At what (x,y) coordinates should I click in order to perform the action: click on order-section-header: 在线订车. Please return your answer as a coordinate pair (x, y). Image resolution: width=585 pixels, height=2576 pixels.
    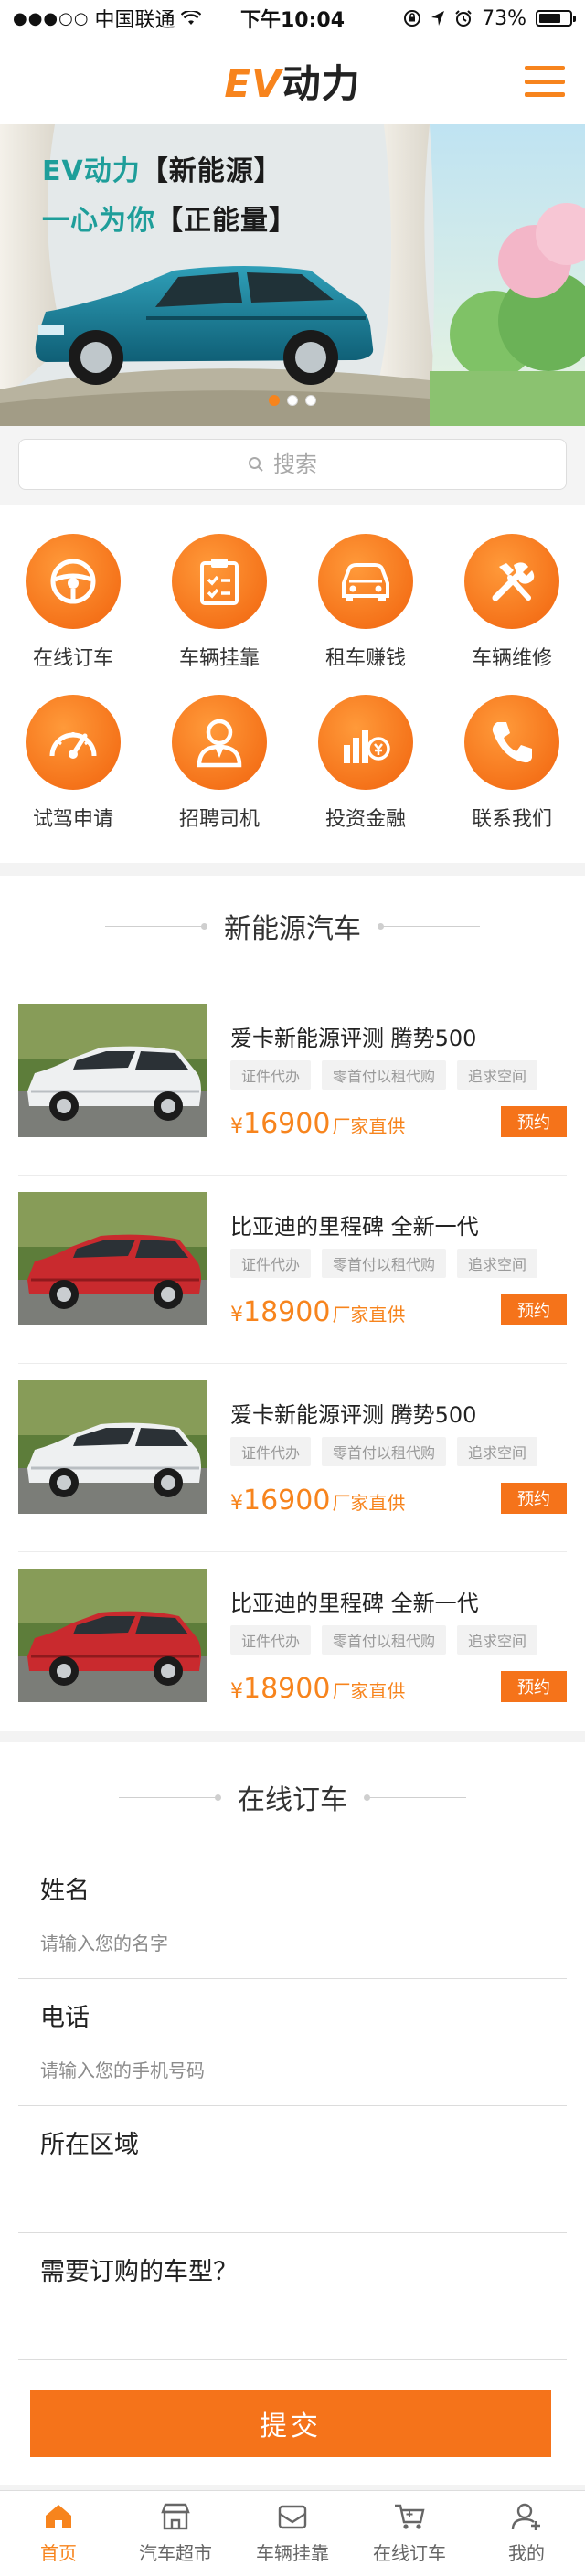
    Looking at the image, I should click on (293, 1797).